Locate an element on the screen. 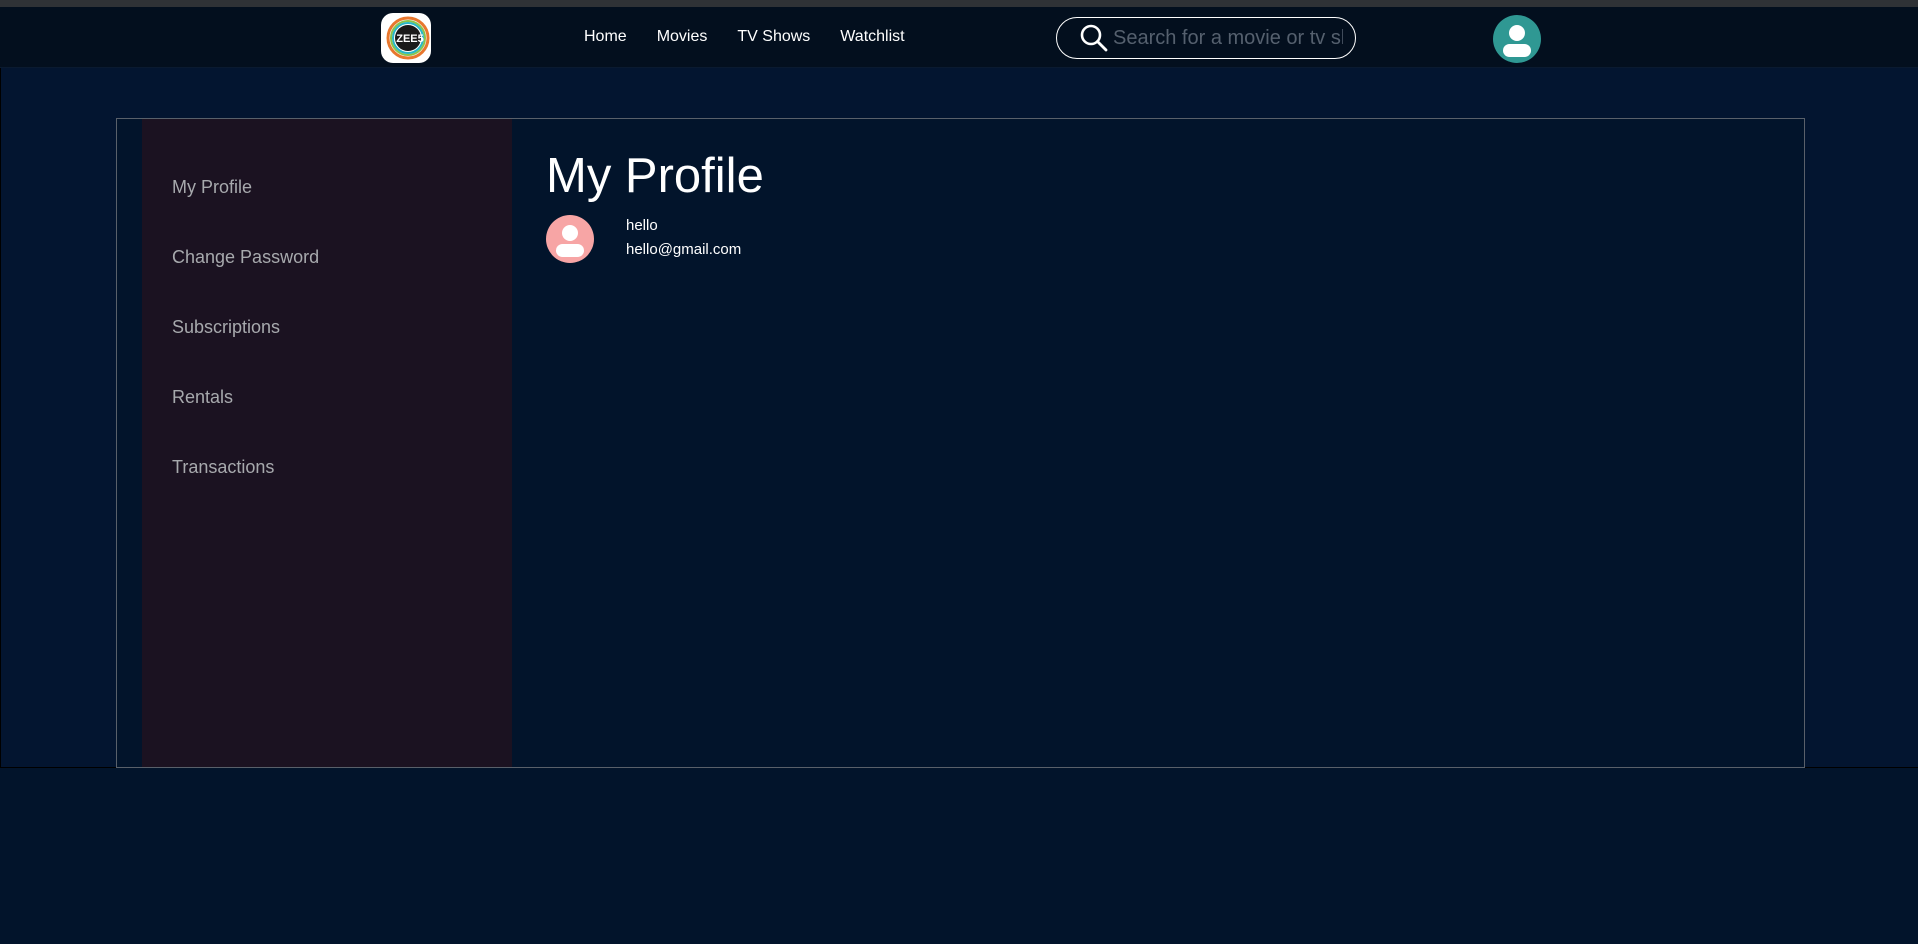  nav-tv-shows: TV Shows is located at coordinates (773, 37).